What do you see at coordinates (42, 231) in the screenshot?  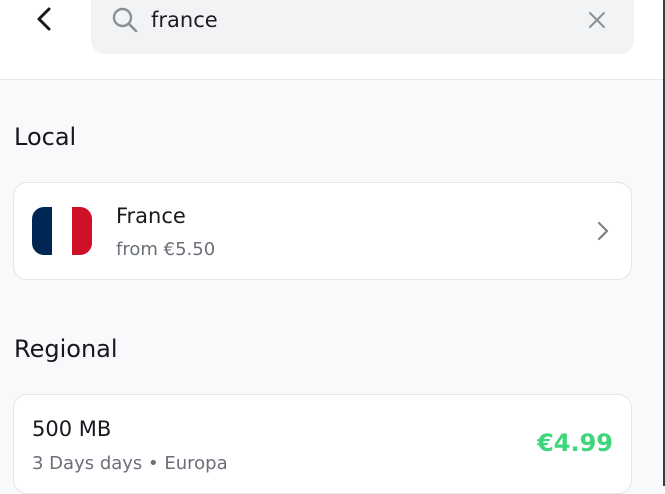 I see `flag-stripe-blue` at bounding box center [42, 231].